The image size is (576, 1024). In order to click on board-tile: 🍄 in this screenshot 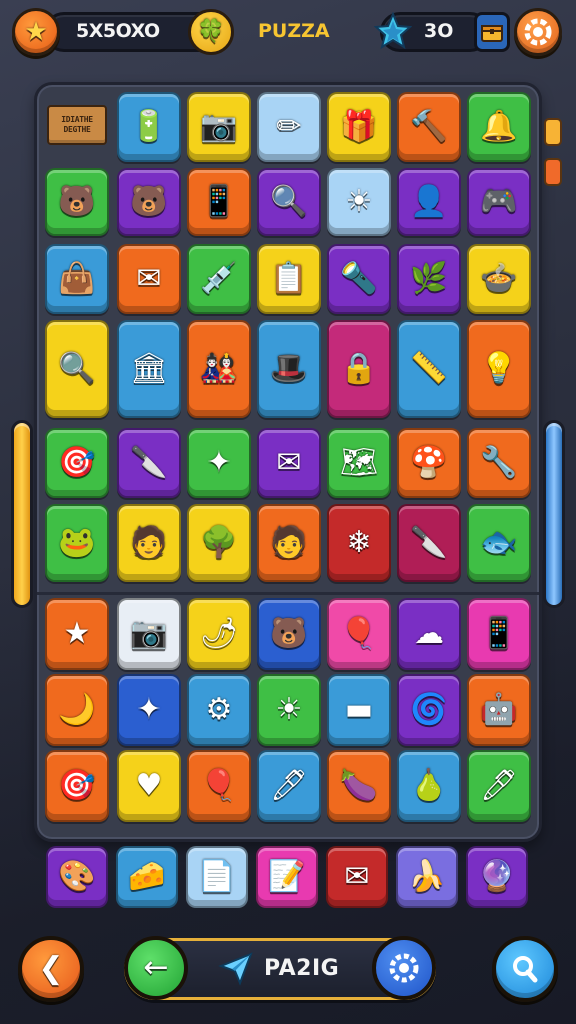, I will do `click(429, 463)`.